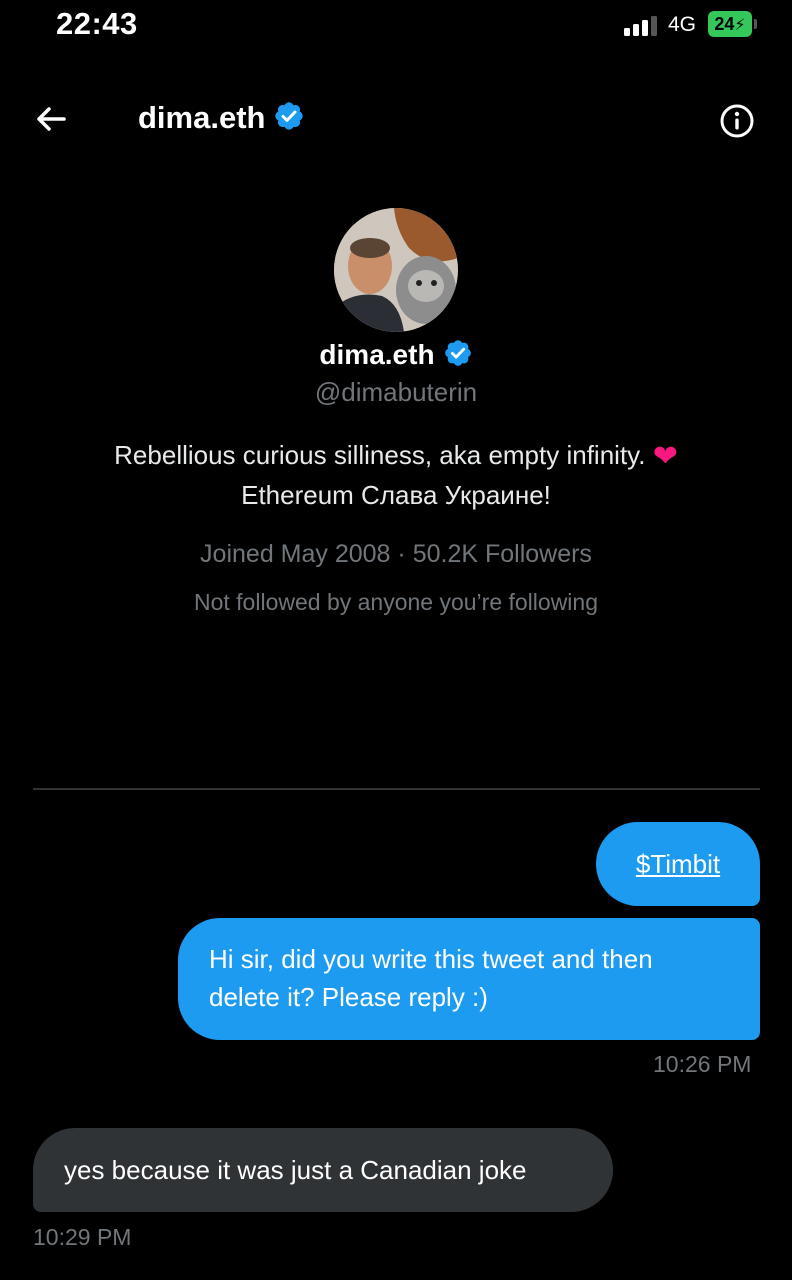 The height and width of the screenshot is (1280, 792). What do you see at coordinates (396, 495) in the screenshot?
I see `bio-line-2: Ethereum Слава Украине!` at bounding box center [396, 495].